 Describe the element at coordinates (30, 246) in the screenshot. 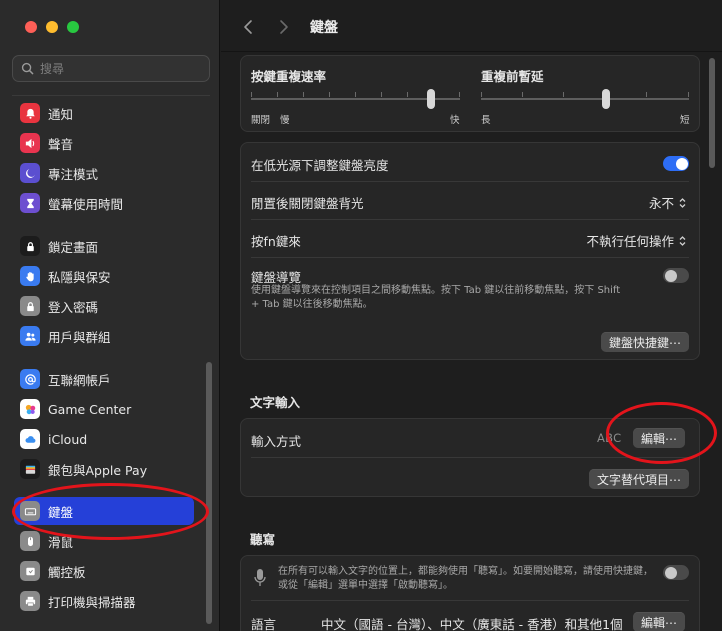

I see `lock-screen-icon` at that location.